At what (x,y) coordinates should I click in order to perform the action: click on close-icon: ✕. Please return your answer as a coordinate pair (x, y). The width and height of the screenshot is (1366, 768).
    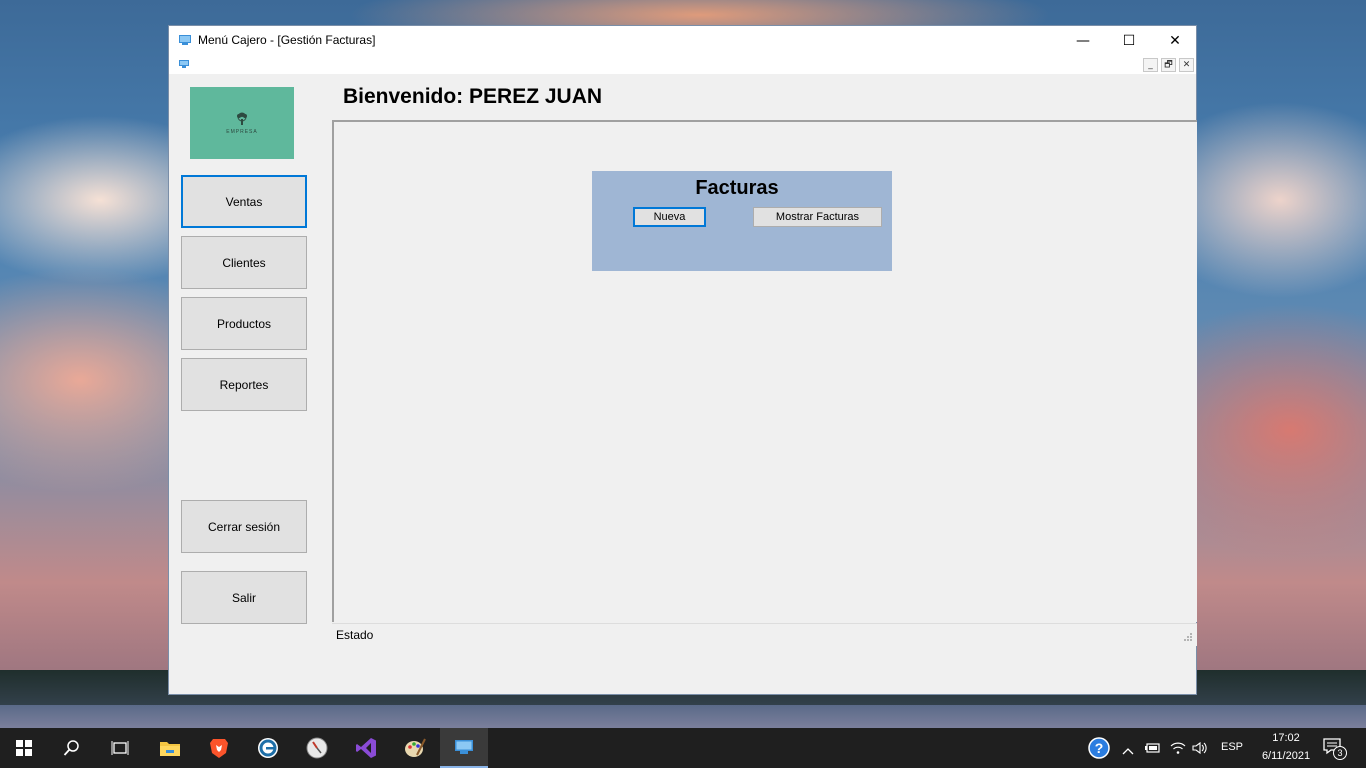
    Looking at the image, I should click on (1175, 41).